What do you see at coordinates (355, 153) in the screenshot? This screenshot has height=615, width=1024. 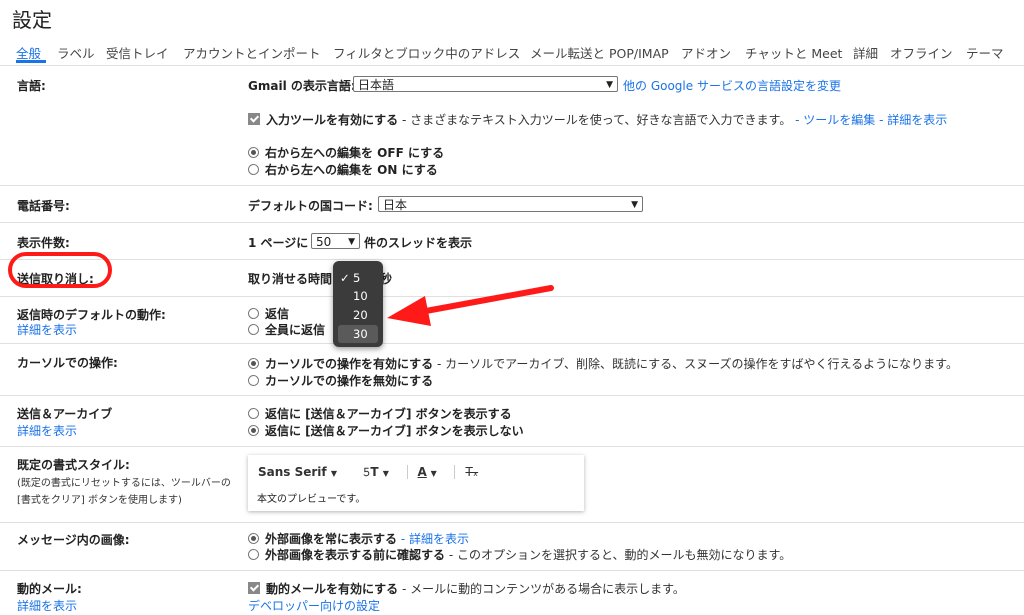 I see `rtl-off-label: 右から左への編集を OFF にする` at bounding box center [355, 153].